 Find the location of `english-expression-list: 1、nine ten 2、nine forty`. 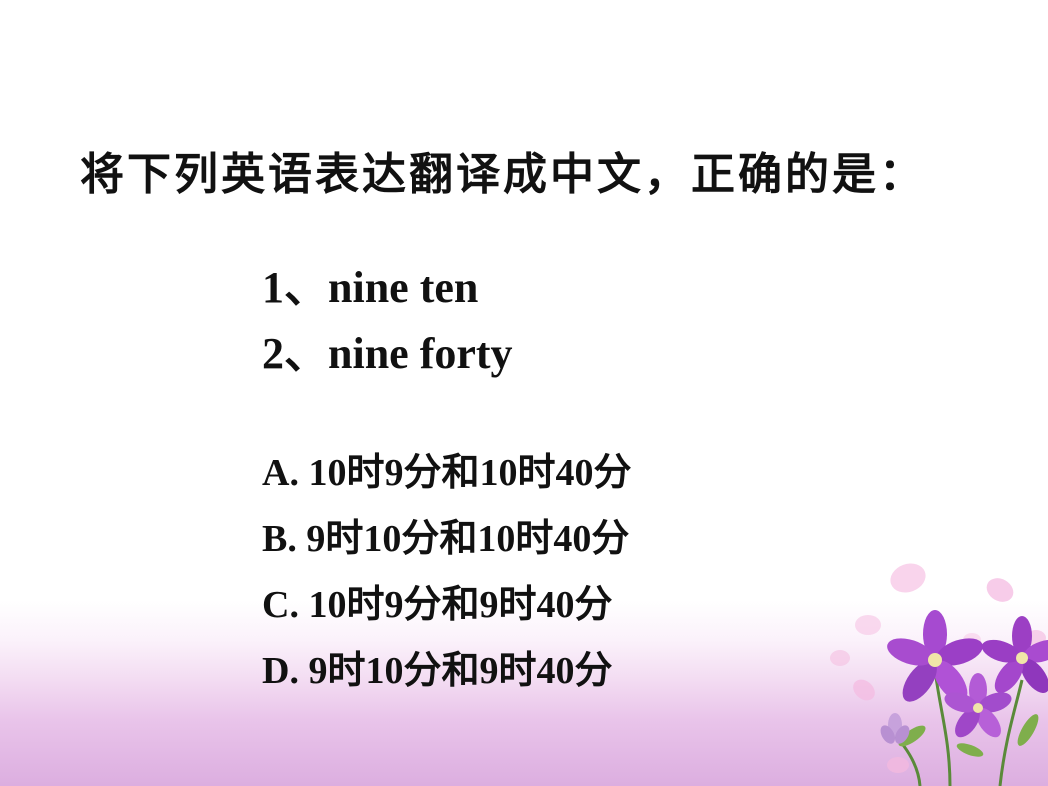

english-expression-list: 1、nine ten 2、nine forty is located at coordinates (387, 321).